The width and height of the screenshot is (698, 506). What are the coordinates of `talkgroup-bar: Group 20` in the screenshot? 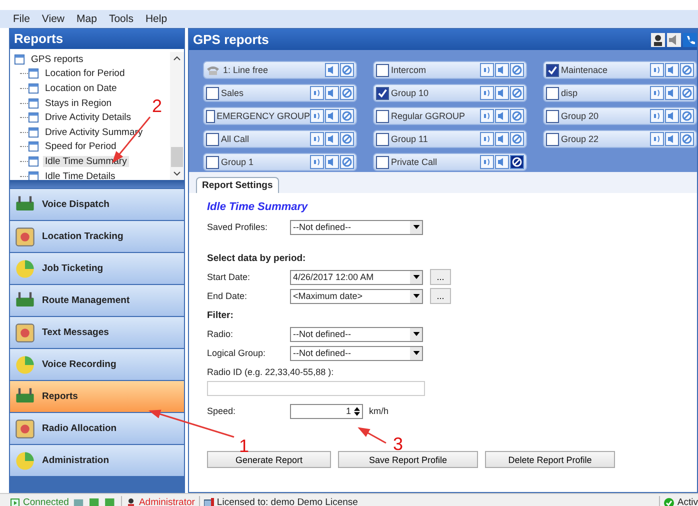 It's located at (620, 116).